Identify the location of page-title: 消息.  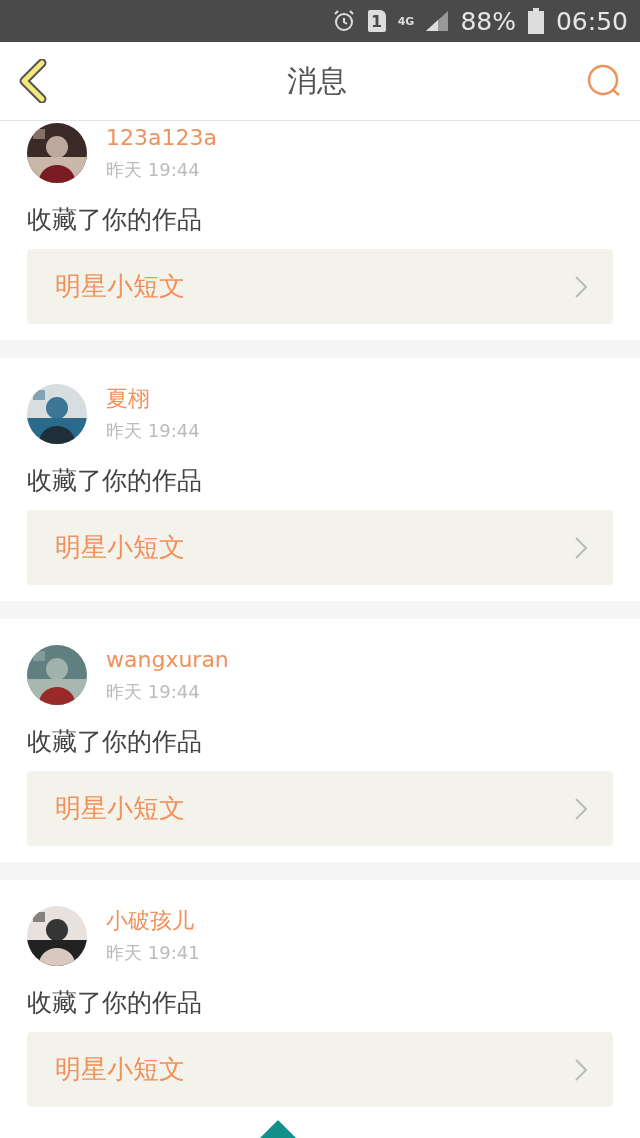
(317, 80).